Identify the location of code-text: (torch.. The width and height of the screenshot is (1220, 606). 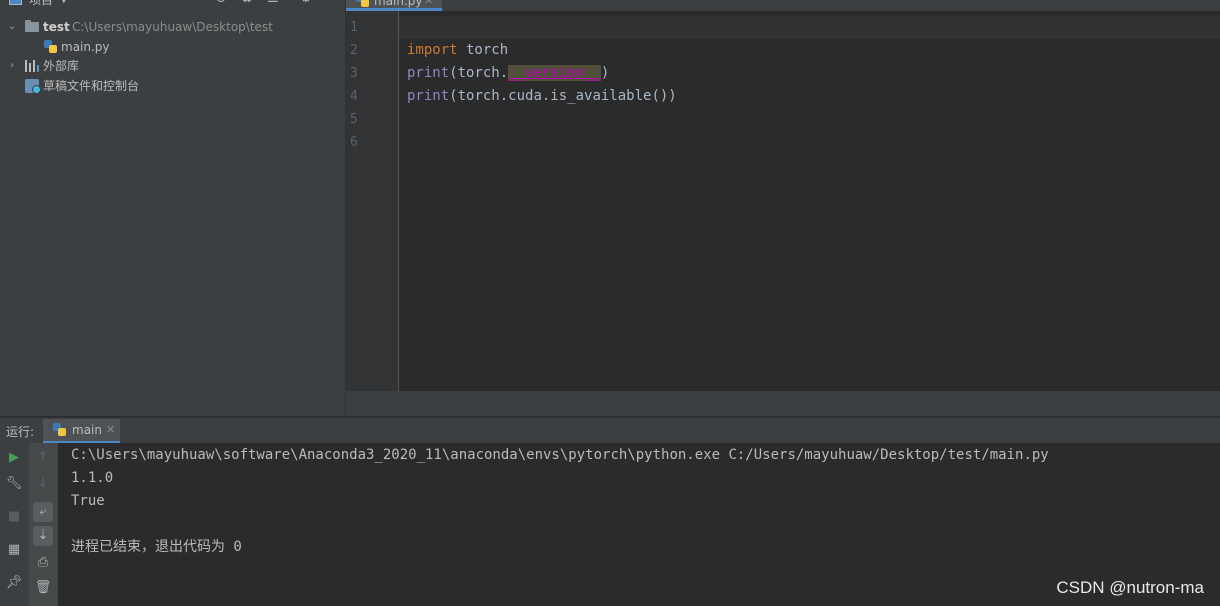
(479, 73).